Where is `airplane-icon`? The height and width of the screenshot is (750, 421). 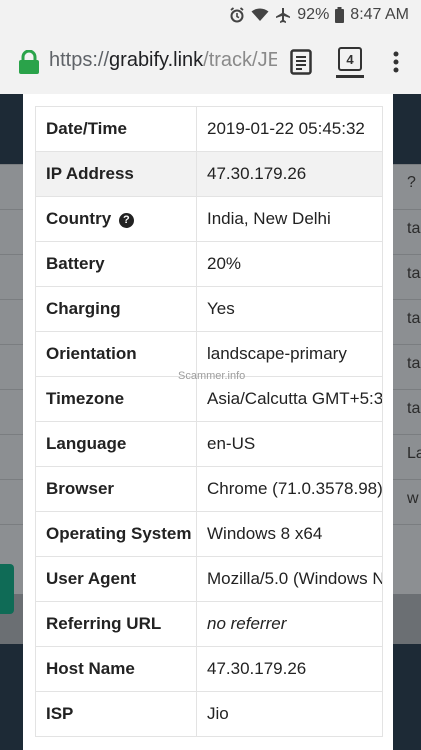
airplane-icon is located at coordinates (283, 15).